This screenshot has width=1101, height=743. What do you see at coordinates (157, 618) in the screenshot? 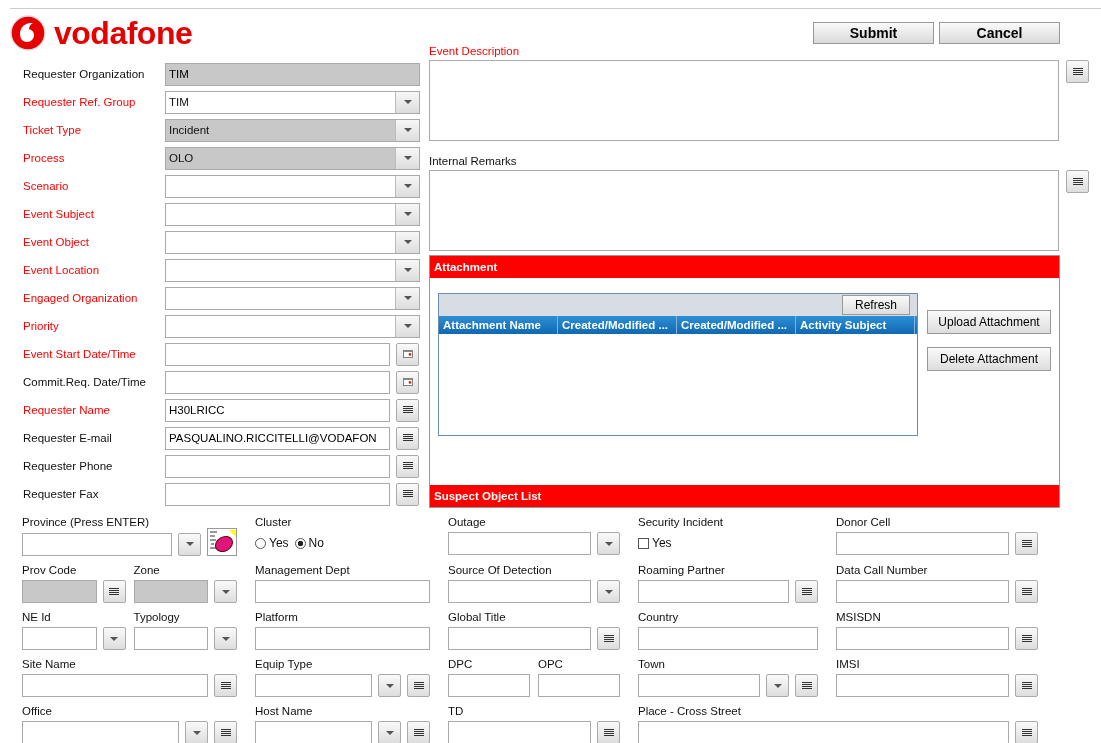
I see `field-label: Typology` at bounding box center [157, 618].